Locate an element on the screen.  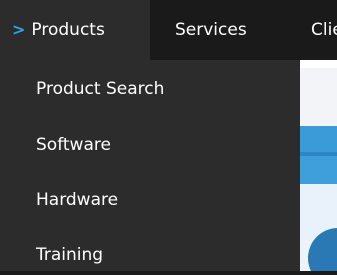
submenu-item-label: Software is located at coordinates (73, 145).